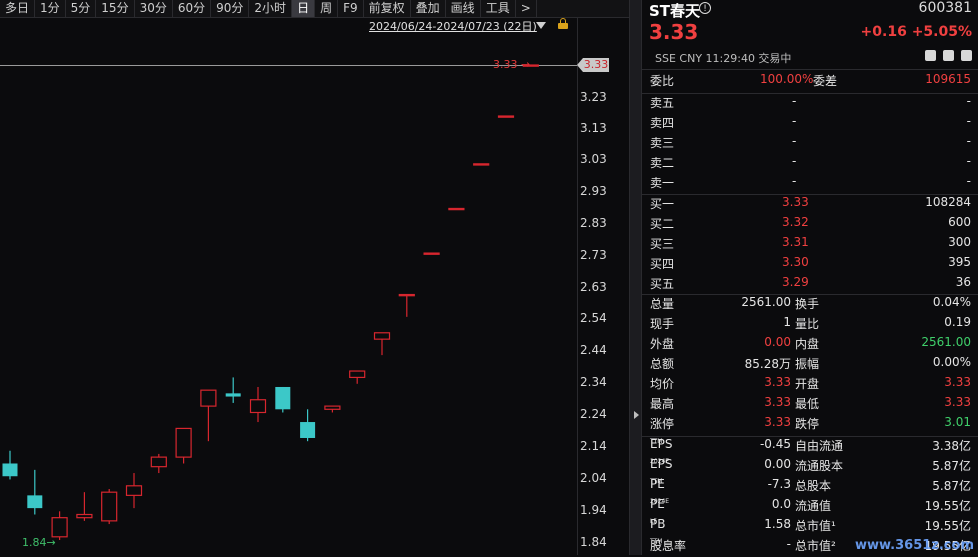 The image size is (978, 557). Describe the element at coordinates (593, 97) in the screenshot. I see `y-tick-label: 3.23` at that location.